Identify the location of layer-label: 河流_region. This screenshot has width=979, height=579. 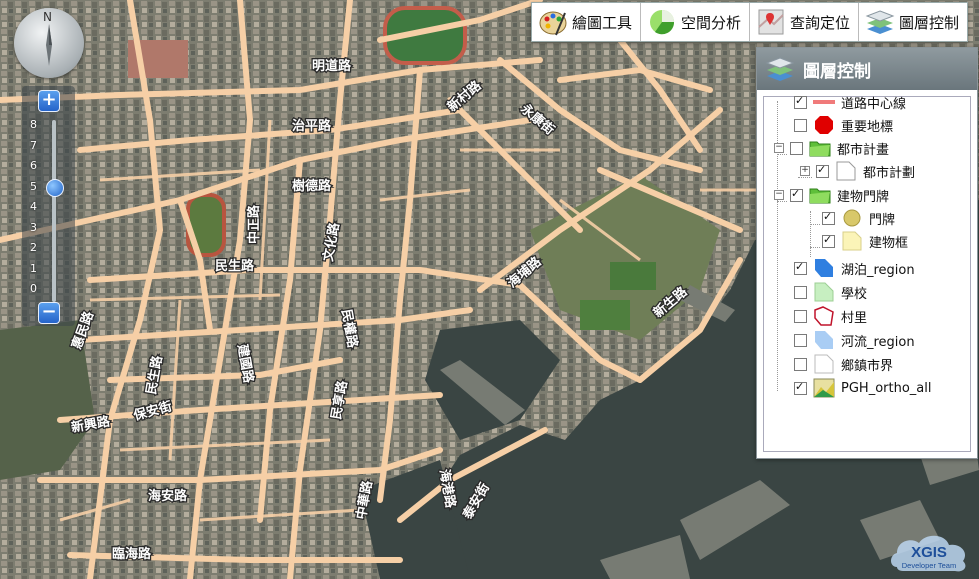
(878, 342).